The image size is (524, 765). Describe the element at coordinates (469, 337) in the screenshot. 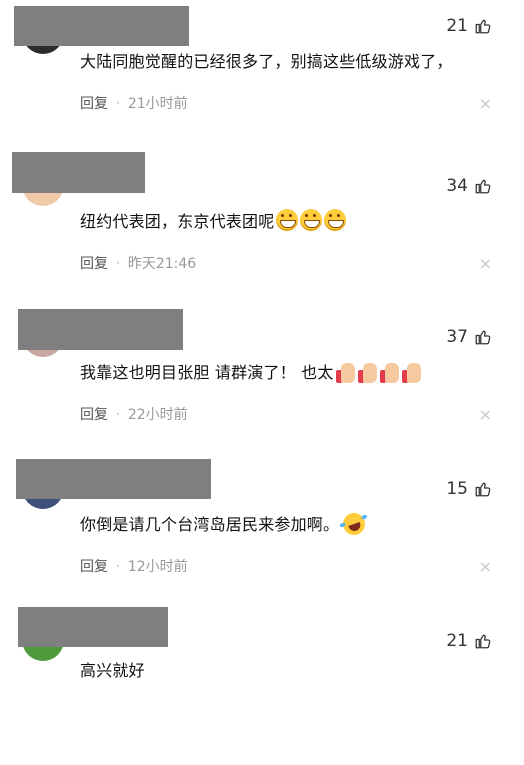

I see `like-count: 37` at that location.